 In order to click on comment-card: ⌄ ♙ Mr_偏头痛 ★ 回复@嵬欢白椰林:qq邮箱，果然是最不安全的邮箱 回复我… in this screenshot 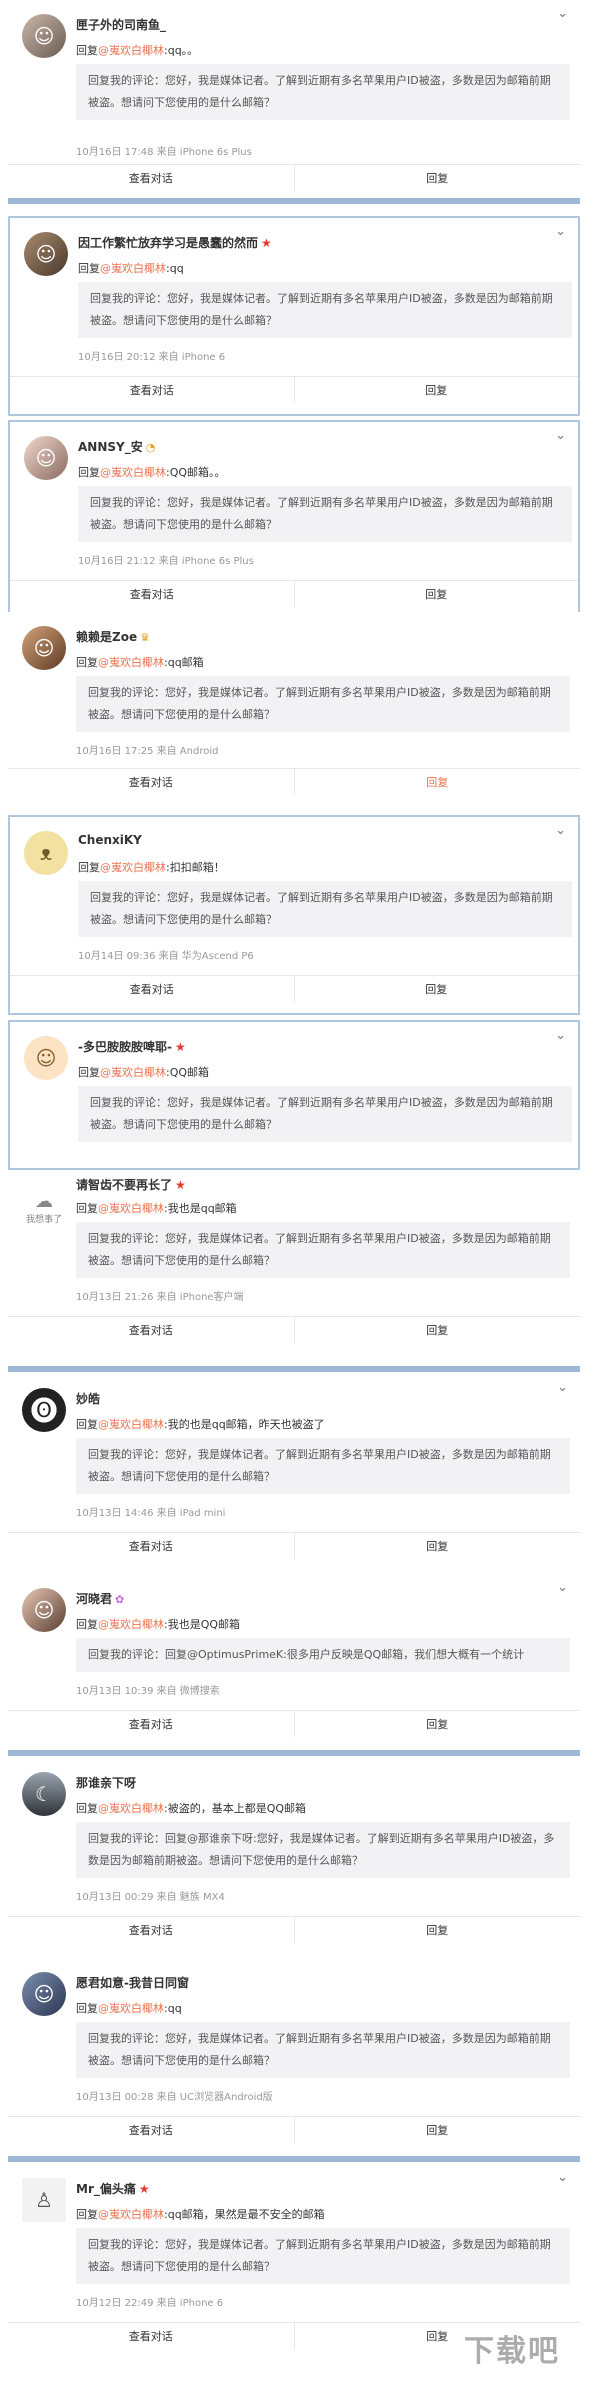, I will do `click(294, 2274)`.